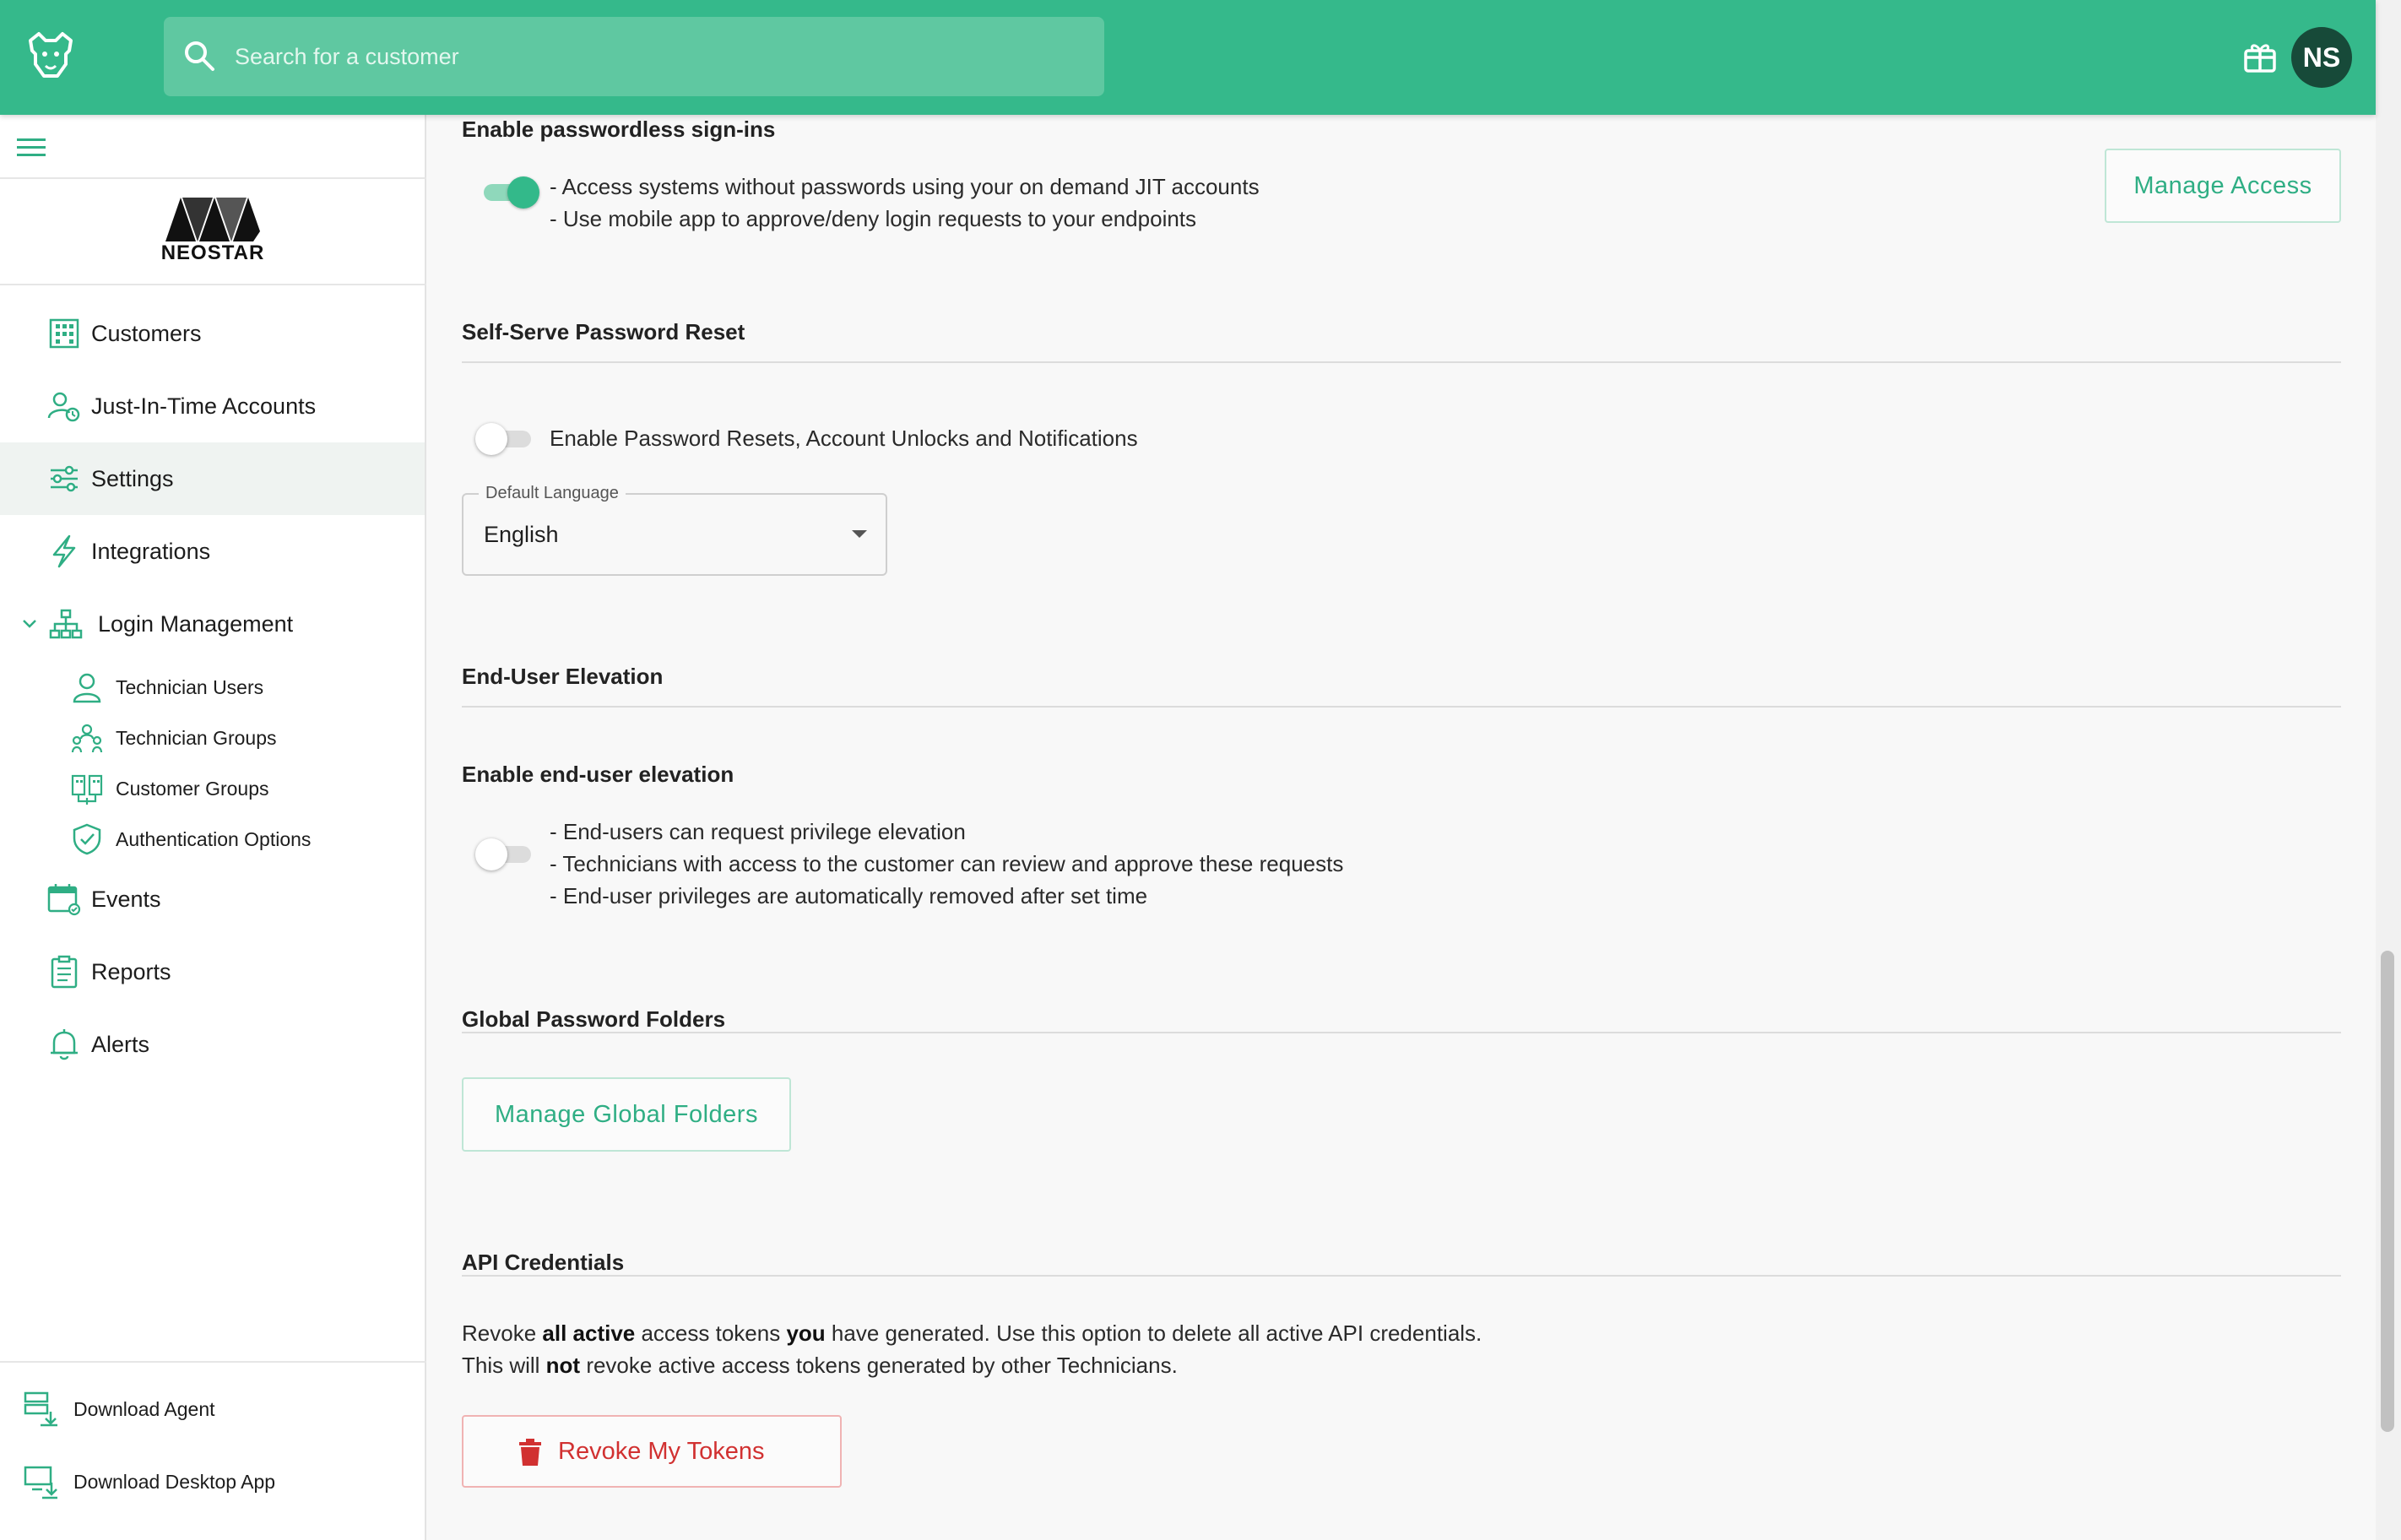 This screenshot has height=1540, width=2401. What do you see at coordinates (51, 56) in the screenshot?
I see `app-logo-icon` at bounding box center [51, 56].